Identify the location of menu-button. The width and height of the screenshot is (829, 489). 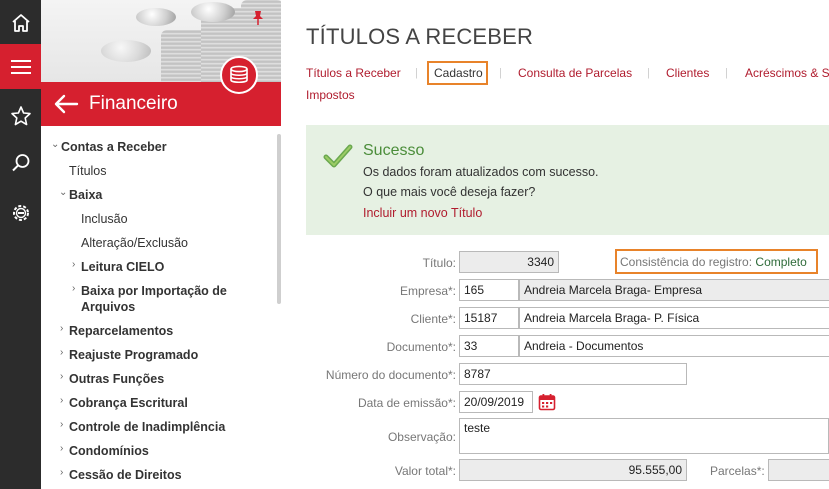
(20, 66).